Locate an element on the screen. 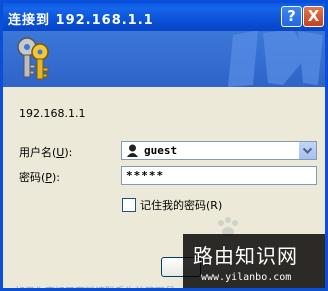 This screenshot has width=328, height=291. remember-password-row: 记住我的密码(R) is located at coordinates (172, 203).